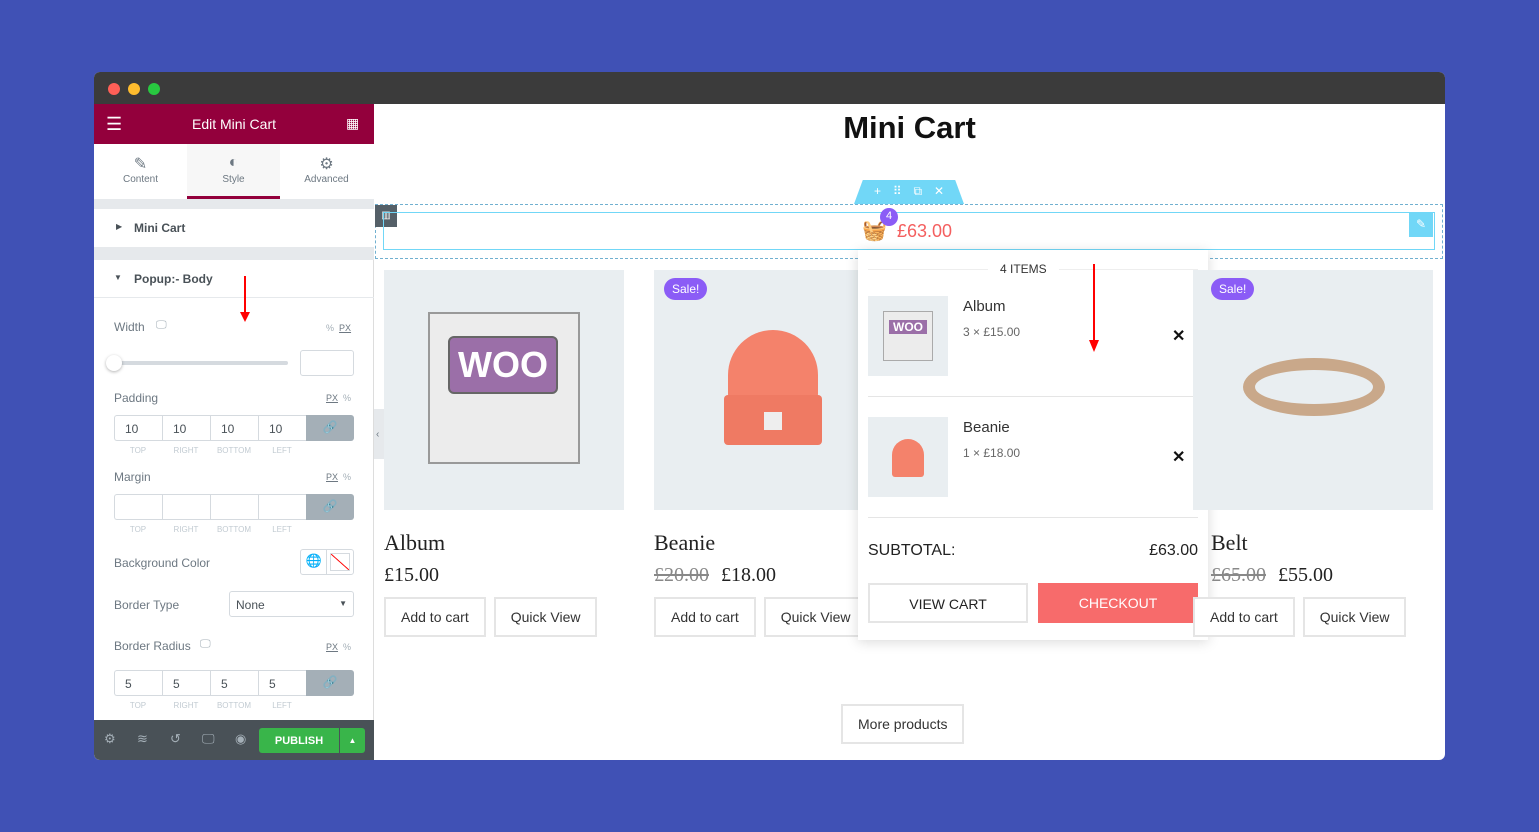 This screenshot has width=1539, height=832. What do you see at coordinates (984, 306) in the screenshot?
I see `cart-item-name: Album` at bounding box center [984, 306].